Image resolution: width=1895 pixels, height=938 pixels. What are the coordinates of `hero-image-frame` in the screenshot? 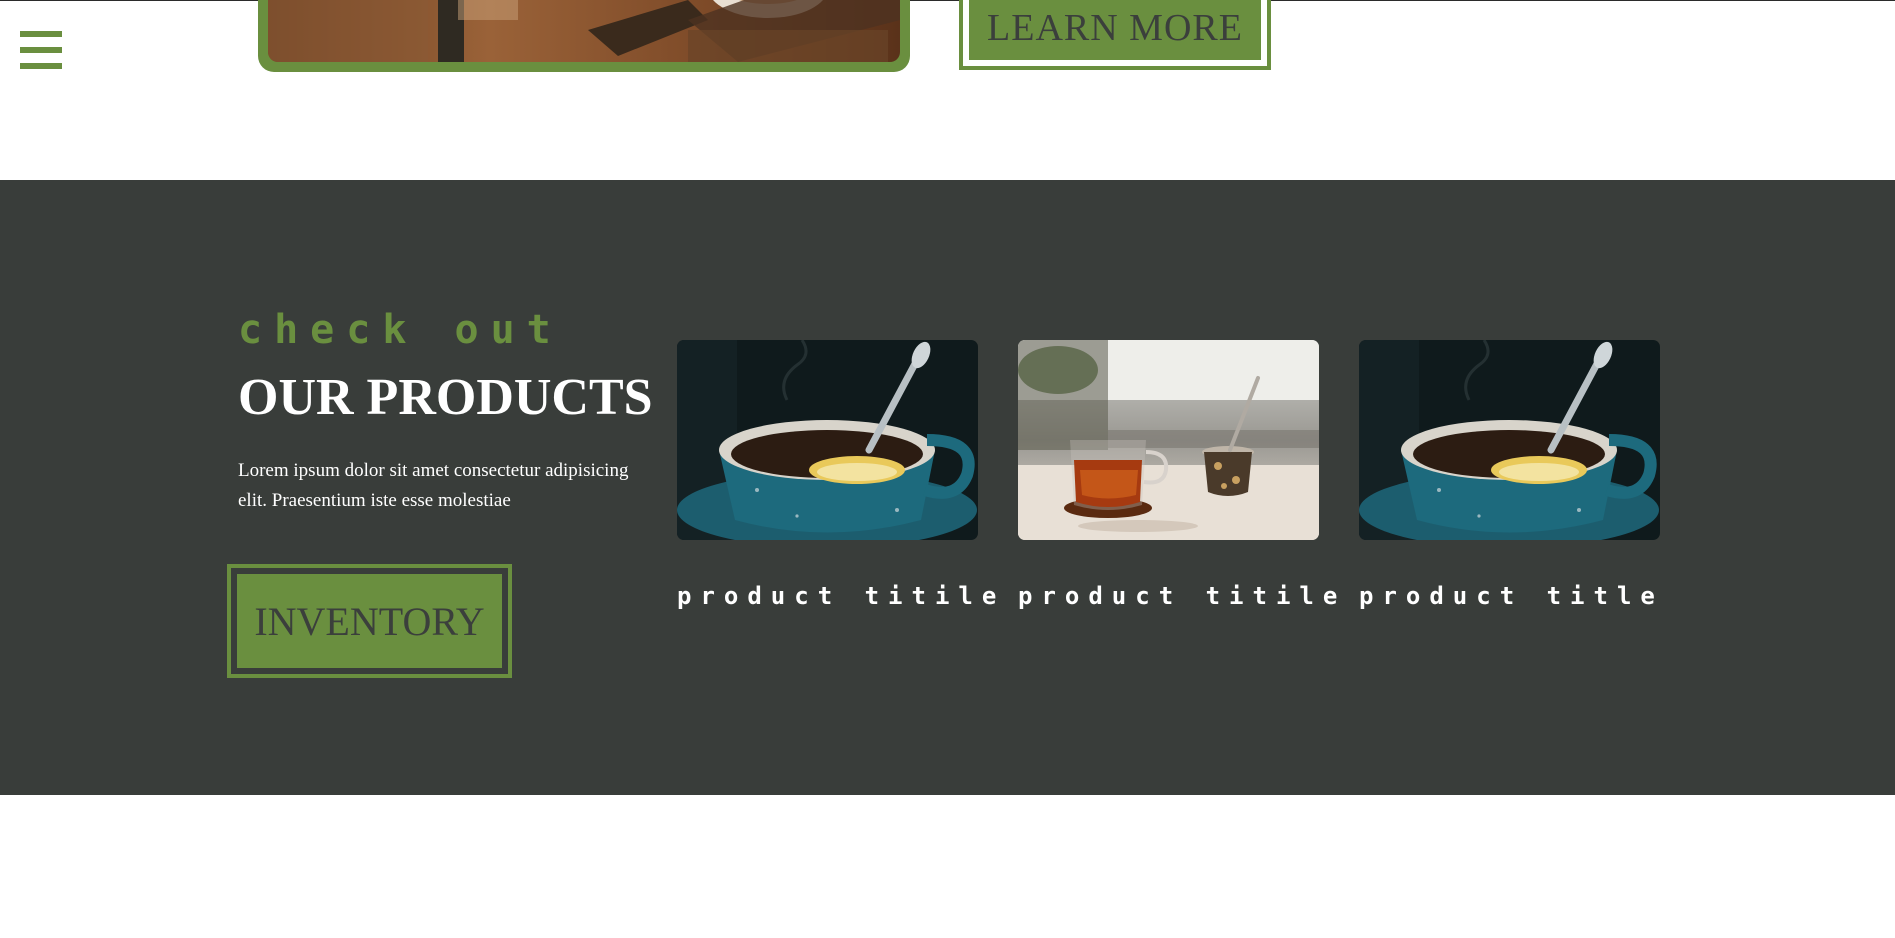 It's located at (584, 36).